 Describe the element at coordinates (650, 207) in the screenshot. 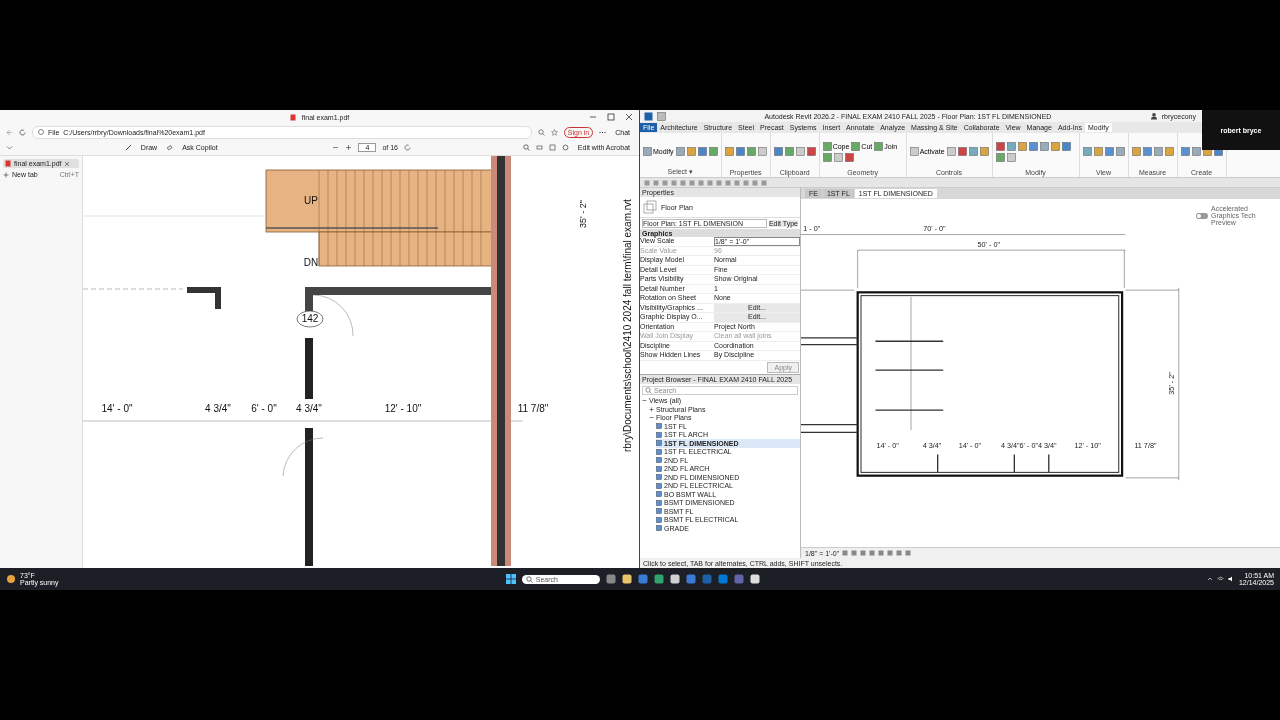

I see `floor-plan-icon` at that location.